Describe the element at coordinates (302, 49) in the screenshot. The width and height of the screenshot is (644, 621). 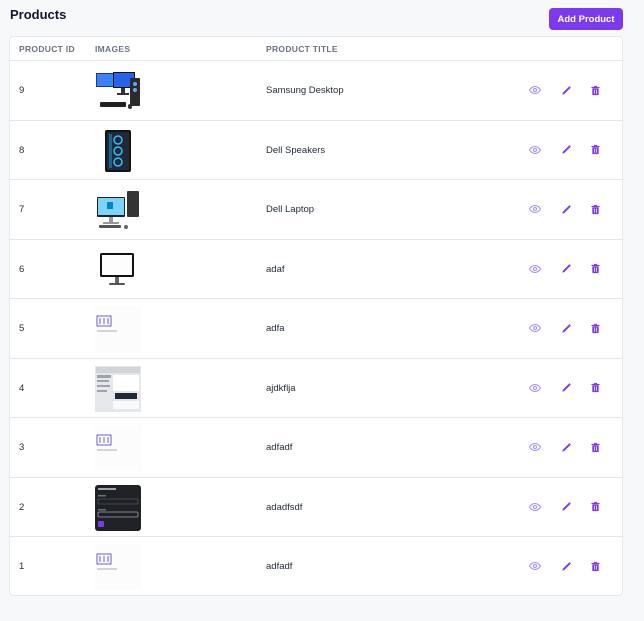
I see `column-header-product-title: PRODUCT TITLE` at that location.